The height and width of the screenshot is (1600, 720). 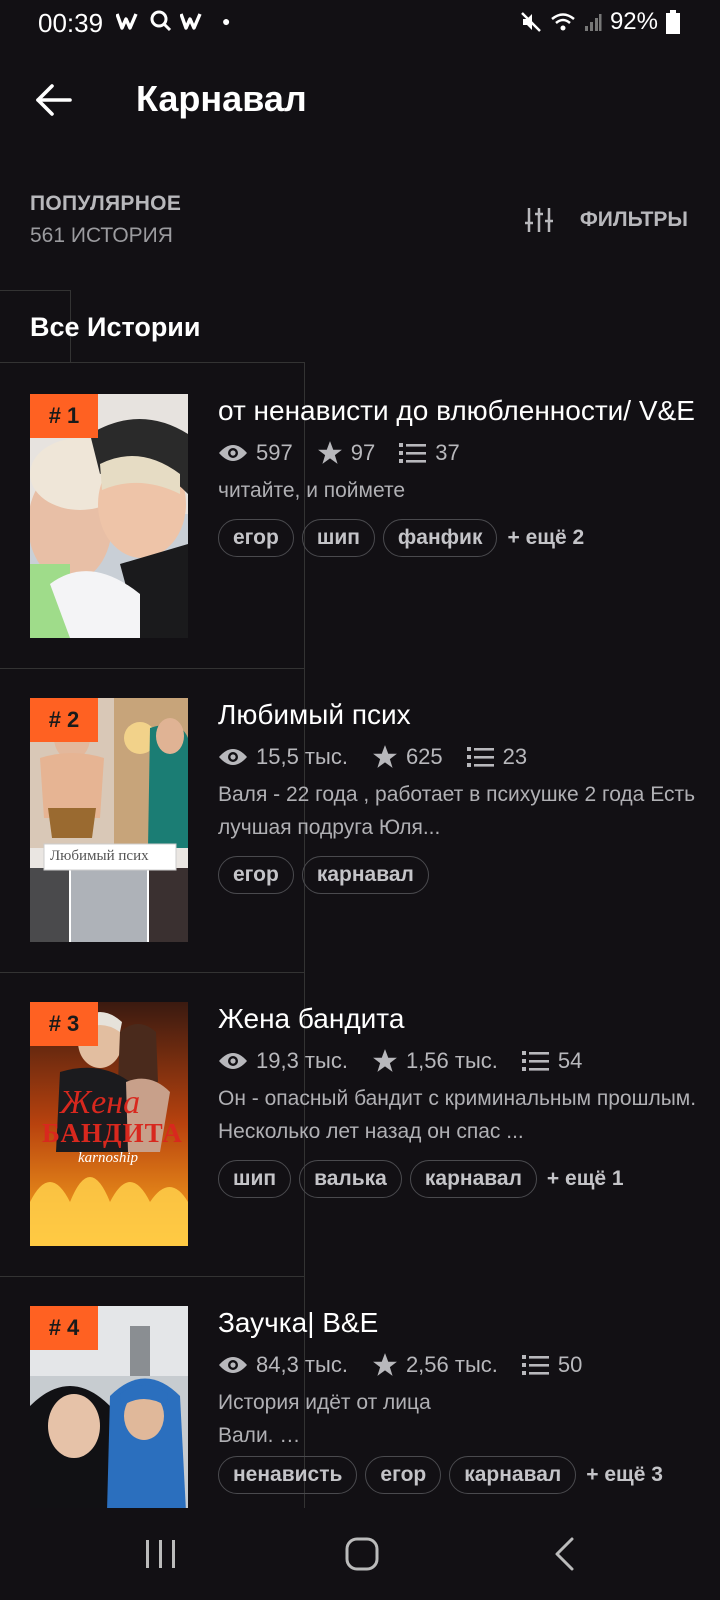 What do you see at coordinates (538, 220) in the screenshot?
I see `sliders-icon` at bounding box center [538, 220].